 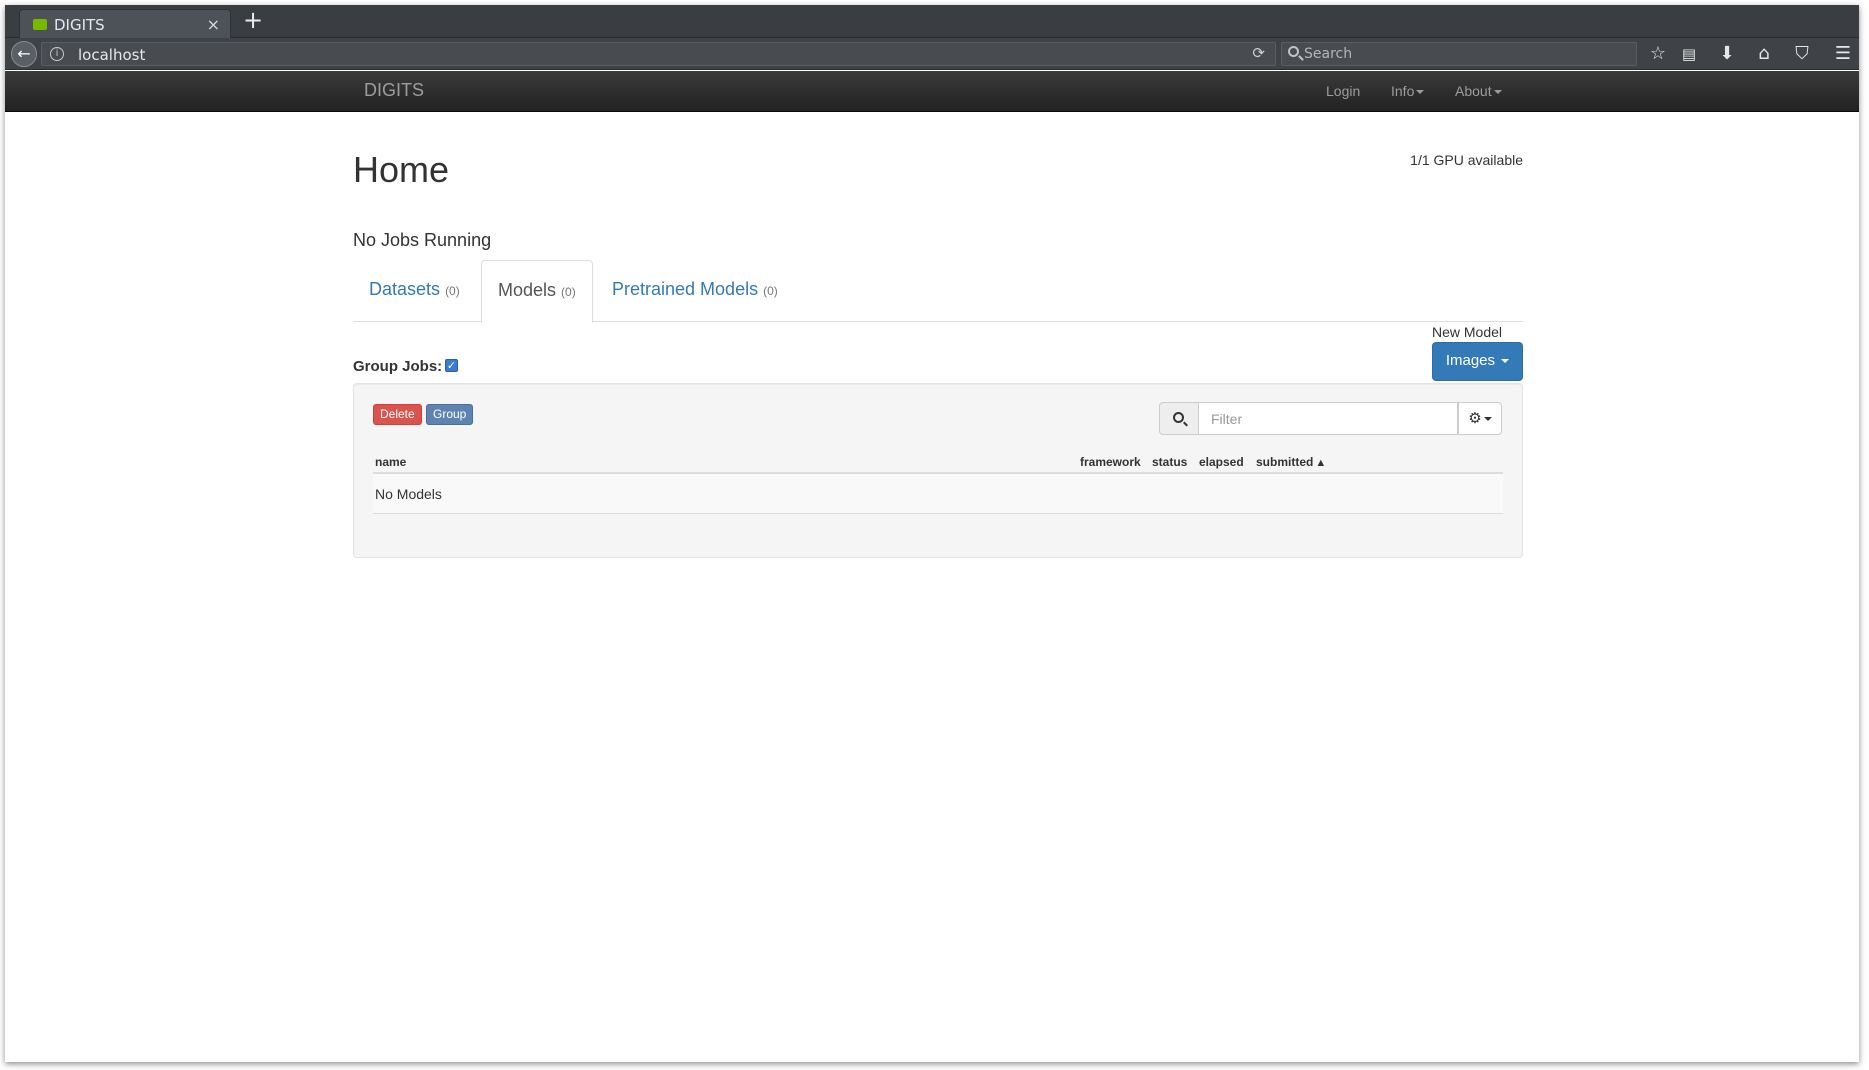 I want to click on tab-pretrained-models-count: (0), so click(x=770, y=291).